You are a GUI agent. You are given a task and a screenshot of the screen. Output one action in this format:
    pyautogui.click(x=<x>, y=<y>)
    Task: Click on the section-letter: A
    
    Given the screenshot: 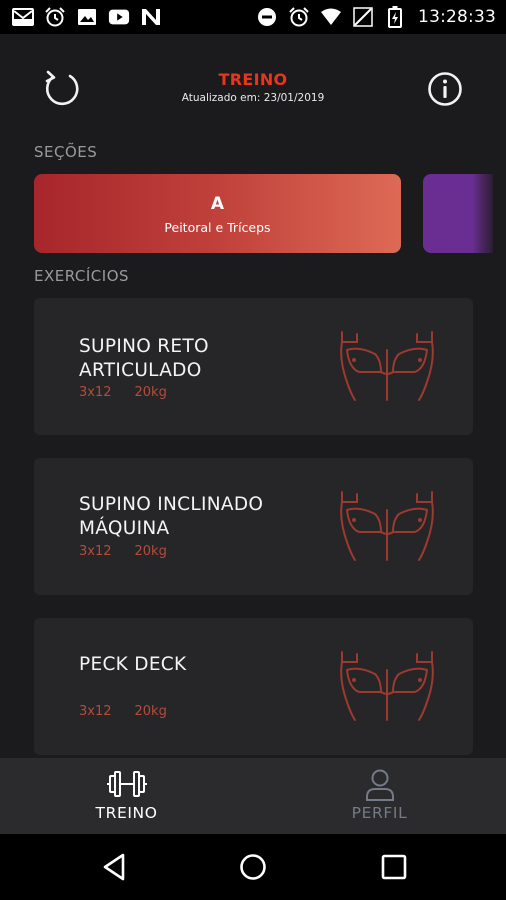 What is the action you would take?
    pyautogui.click(x=217, y=204)
    